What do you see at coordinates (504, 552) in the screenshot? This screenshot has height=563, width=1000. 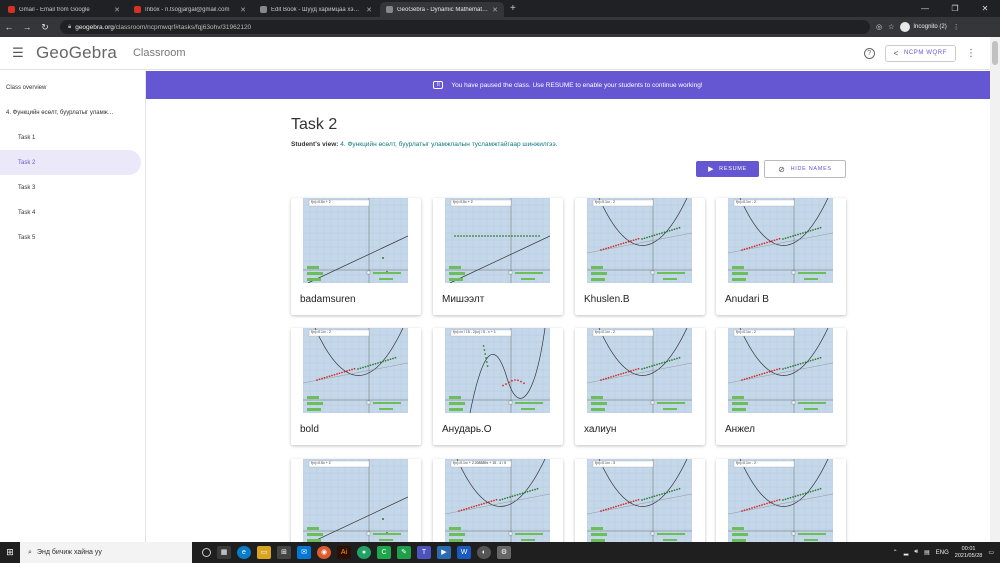 I see `app-settings-icon: ⚙` at bounding box center [504, 552].